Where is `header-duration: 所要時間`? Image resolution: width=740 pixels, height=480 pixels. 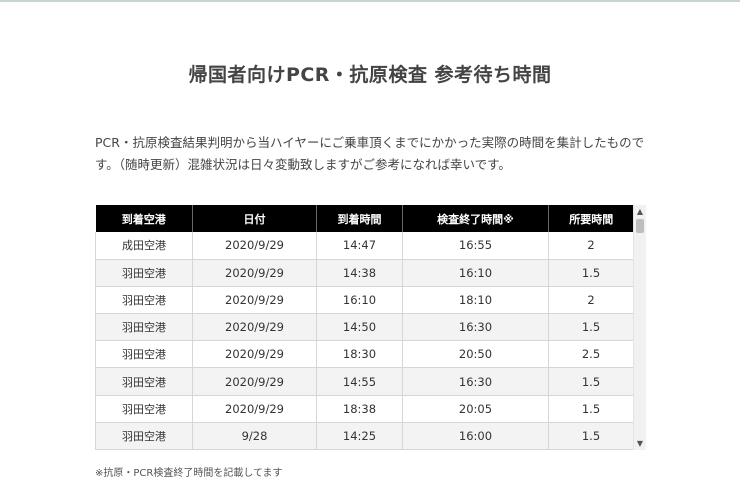
header-duration: 所要時間 is located at coordinates (591, 218).